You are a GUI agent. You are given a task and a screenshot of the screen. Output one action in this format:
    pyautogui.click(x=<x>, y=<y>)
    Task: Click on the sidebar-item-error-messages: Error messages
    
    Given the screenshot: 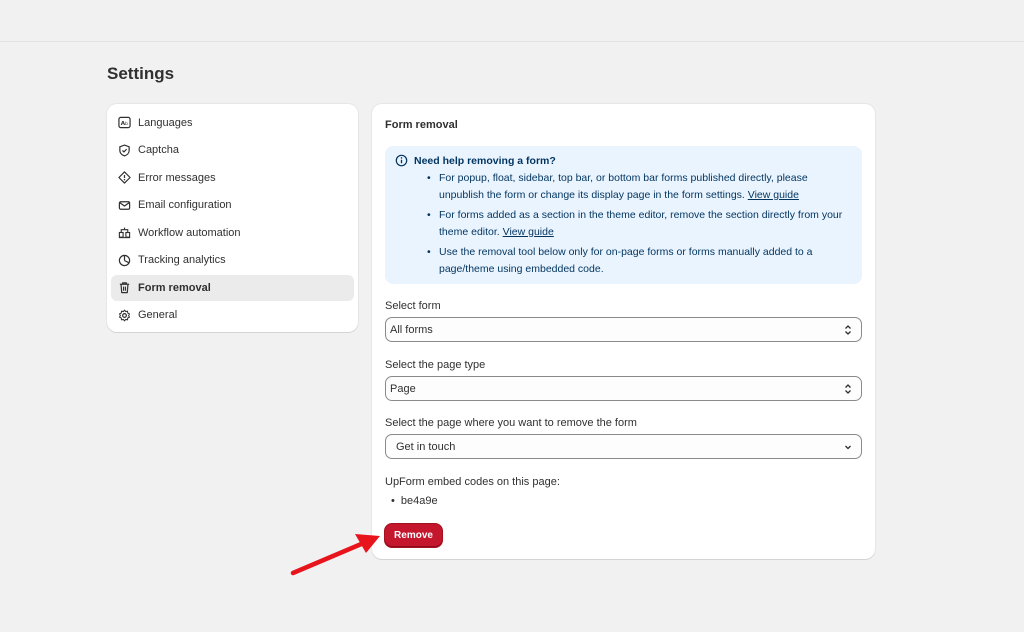 What is the action you would take?
    pyautogui.click(x=232, y=178)
    